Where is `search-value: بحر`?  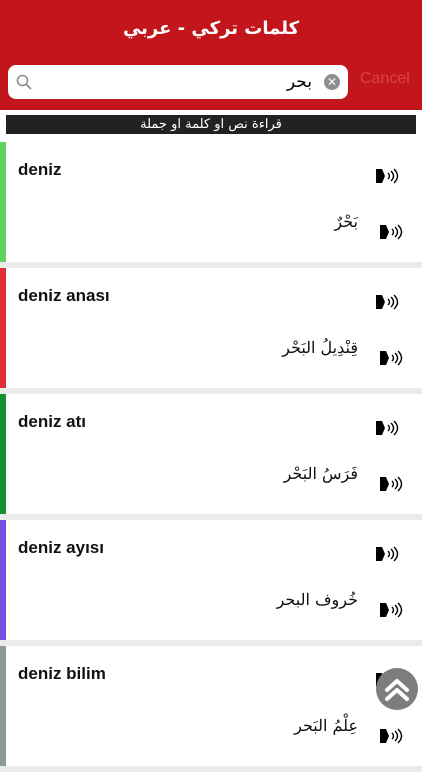 search-value: بحر is located at coordinates (299, 82).